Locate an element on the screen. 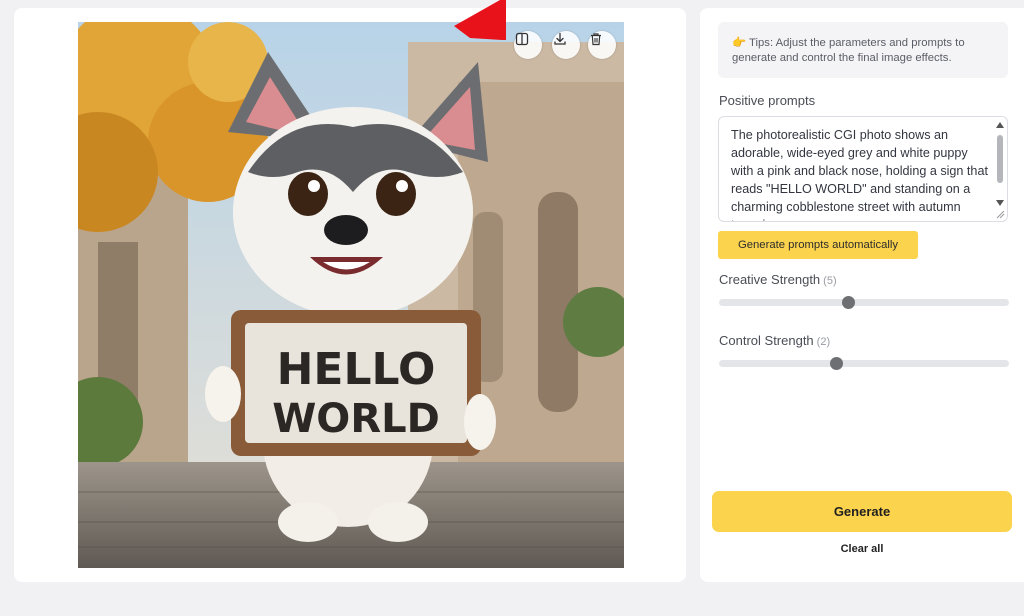  sign-line-1: HELLO is located at coordinates (356, 369).